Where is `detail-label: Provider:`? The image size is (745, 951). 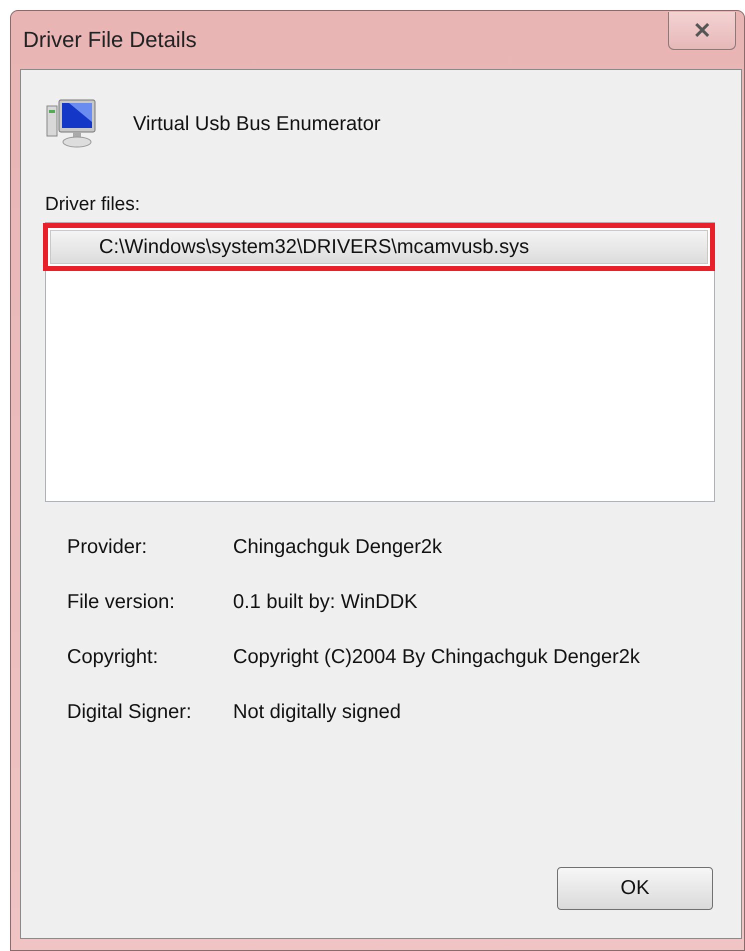
detail-label: Provider: is located at coordinates (107, 547).